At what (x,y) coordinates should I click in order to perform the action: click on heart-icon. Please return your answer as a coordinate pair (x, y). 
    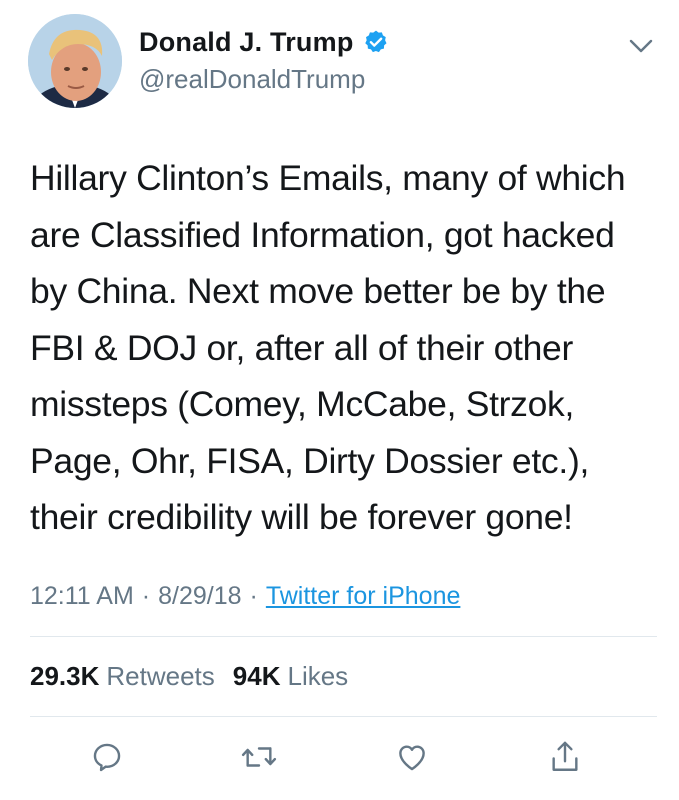
    Looking at the image, I should click on (412, 758).